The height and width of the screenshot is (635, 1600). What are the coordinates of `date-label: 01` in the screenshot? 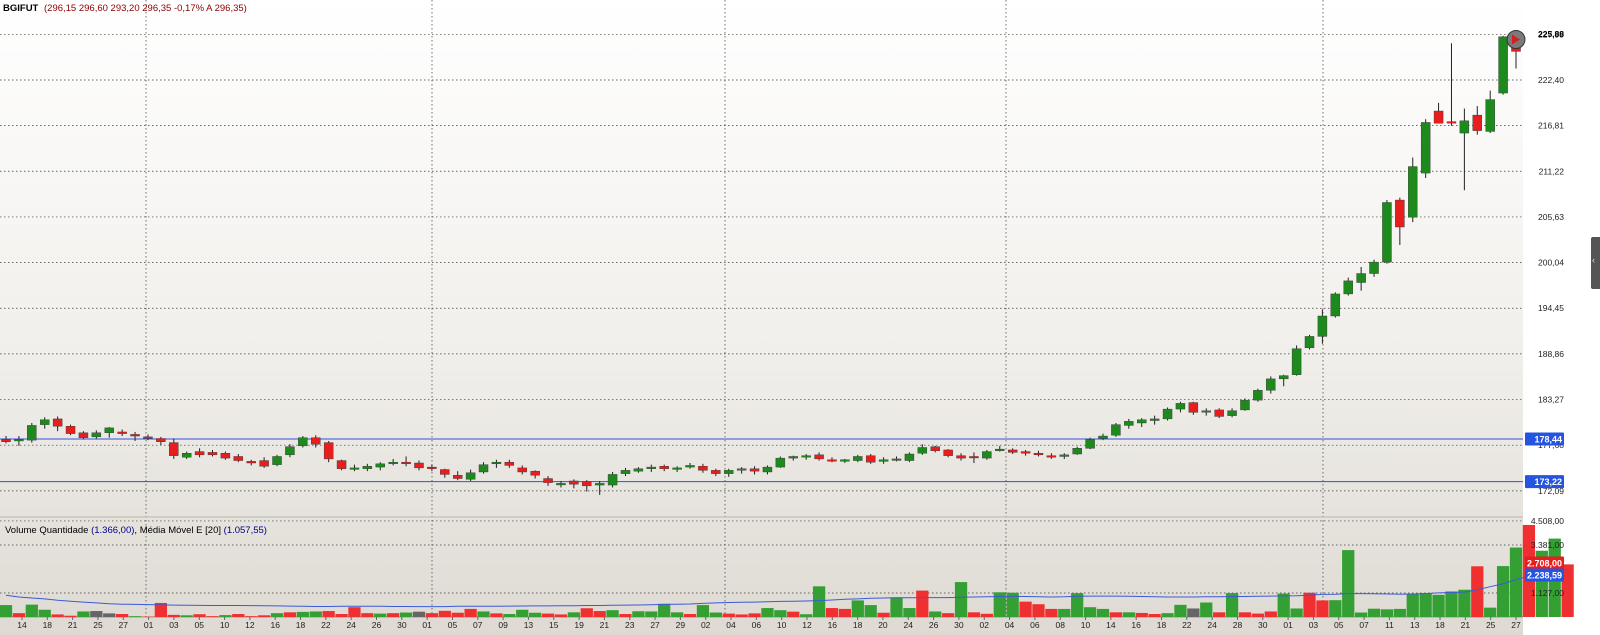 It's located at (1288, 625).